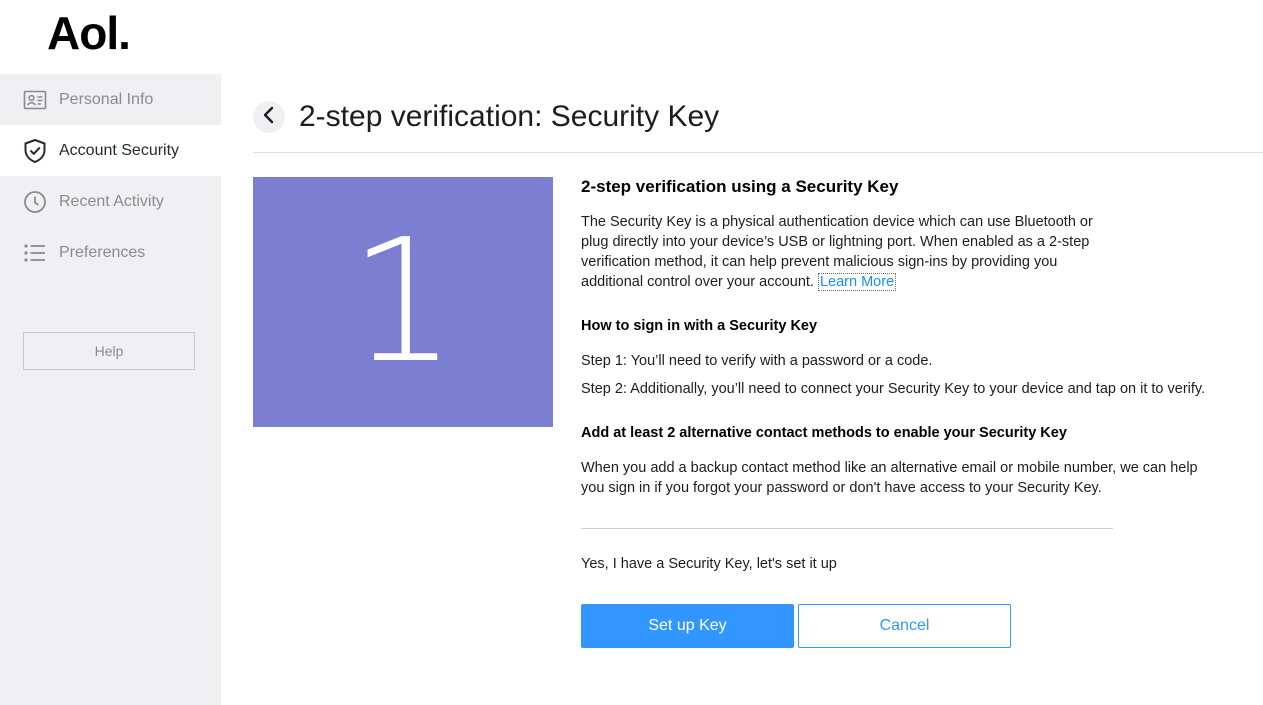 The width and height of the screenshot is (1263, 705). I want to click on list-icon, so click(35, 253).